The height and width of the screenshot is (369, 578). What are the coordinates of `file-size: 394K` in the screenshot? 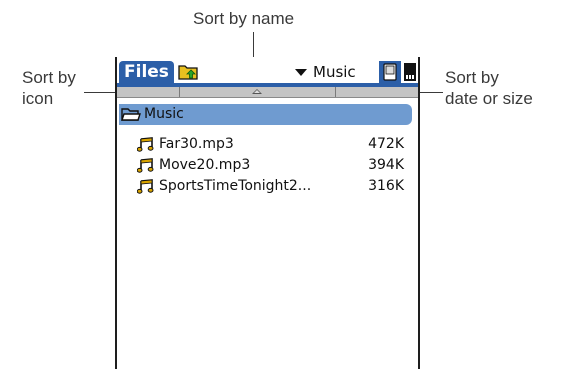 It's located at (386, 165).